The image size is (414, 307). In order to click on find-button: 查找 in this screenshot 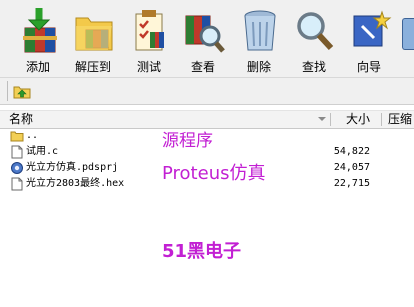, I will do `click(314, 38)`.